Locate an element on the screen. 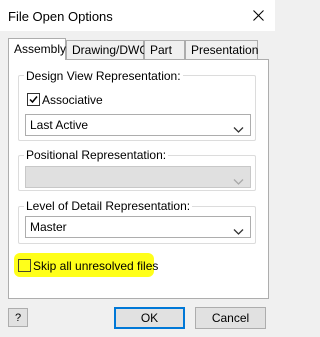 The image size is (320, 337). tab-presentation: Presentation is located at coordinates (221, 49).